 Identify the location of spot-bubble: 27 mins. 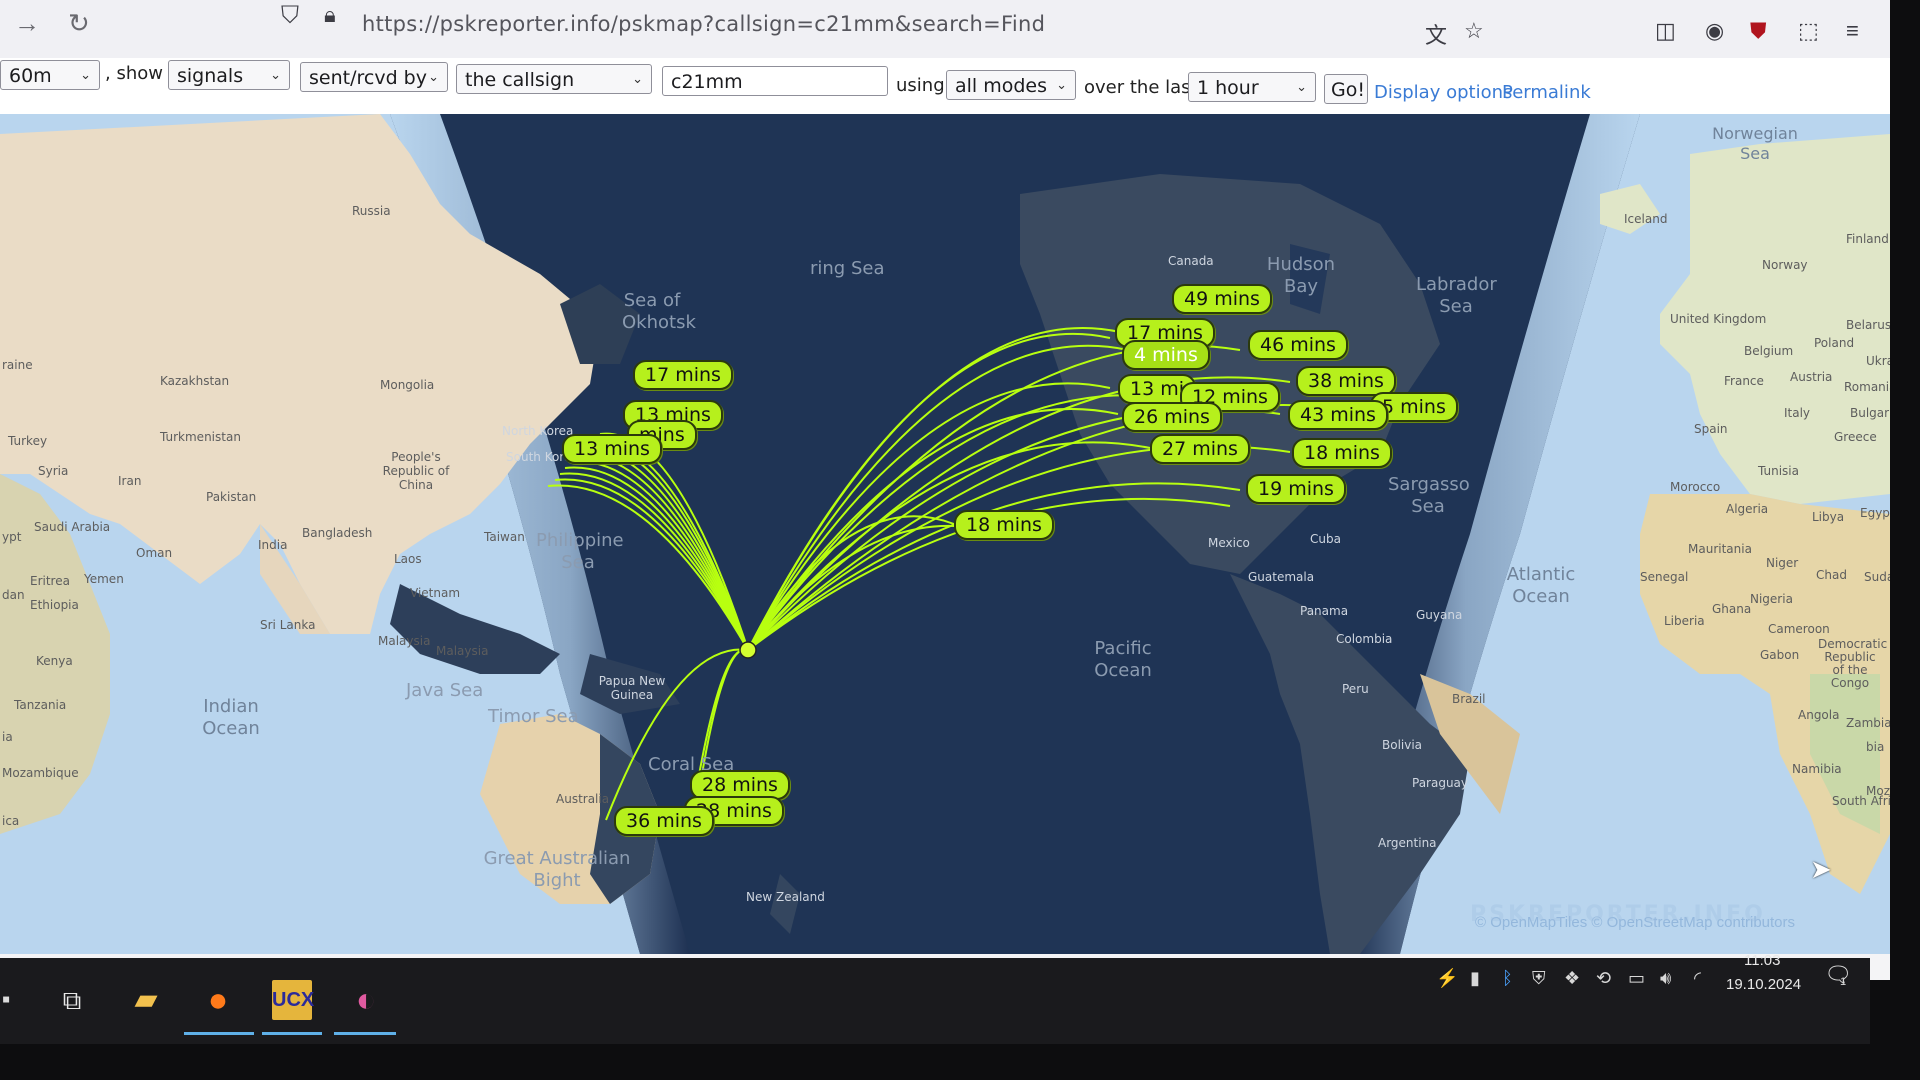
(1200, 449).